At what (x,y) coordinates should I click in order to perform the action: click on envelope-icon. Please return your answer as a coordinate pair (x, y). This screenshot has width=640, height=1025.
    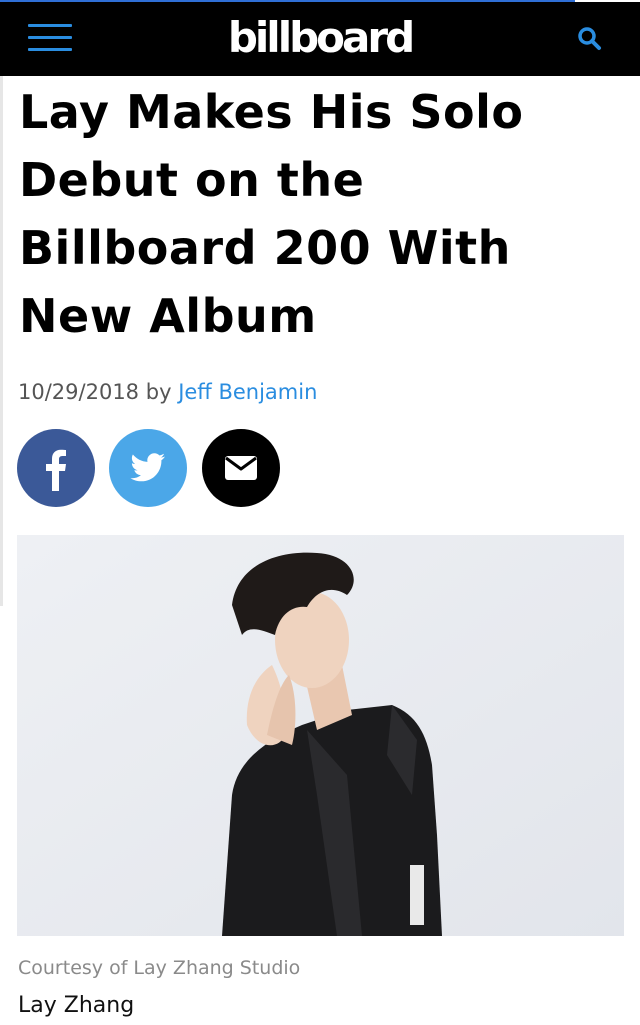
    Looking at the image, I should click on (241, 468).